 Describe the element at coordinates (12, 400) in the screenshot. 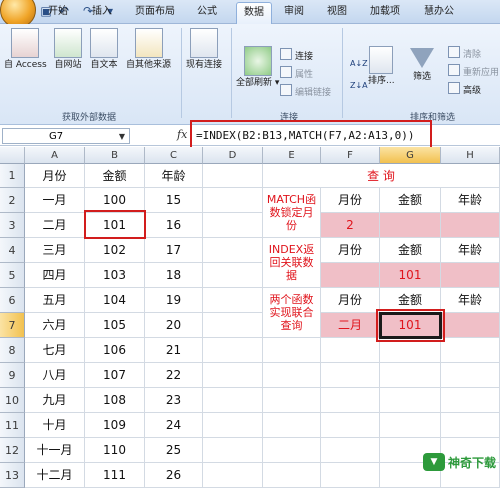

I see `row-header-10: 10` at that location.